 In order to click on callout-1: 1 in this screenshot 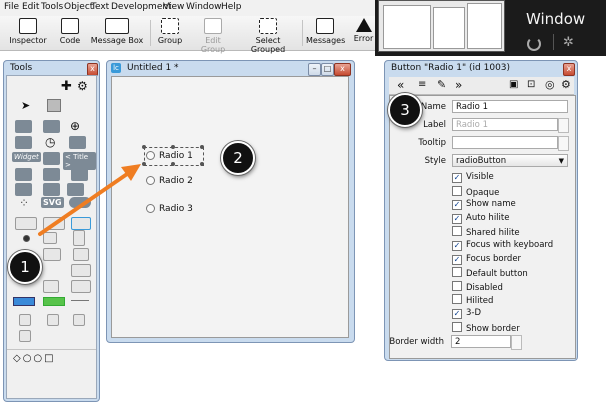, I will do `click(25, 267)`.